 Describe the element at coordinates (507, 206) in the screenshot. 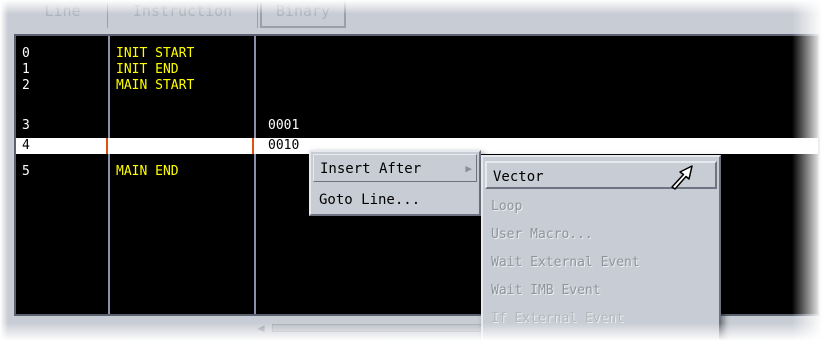

I see `submenu-item-loop: Loop` at that location.